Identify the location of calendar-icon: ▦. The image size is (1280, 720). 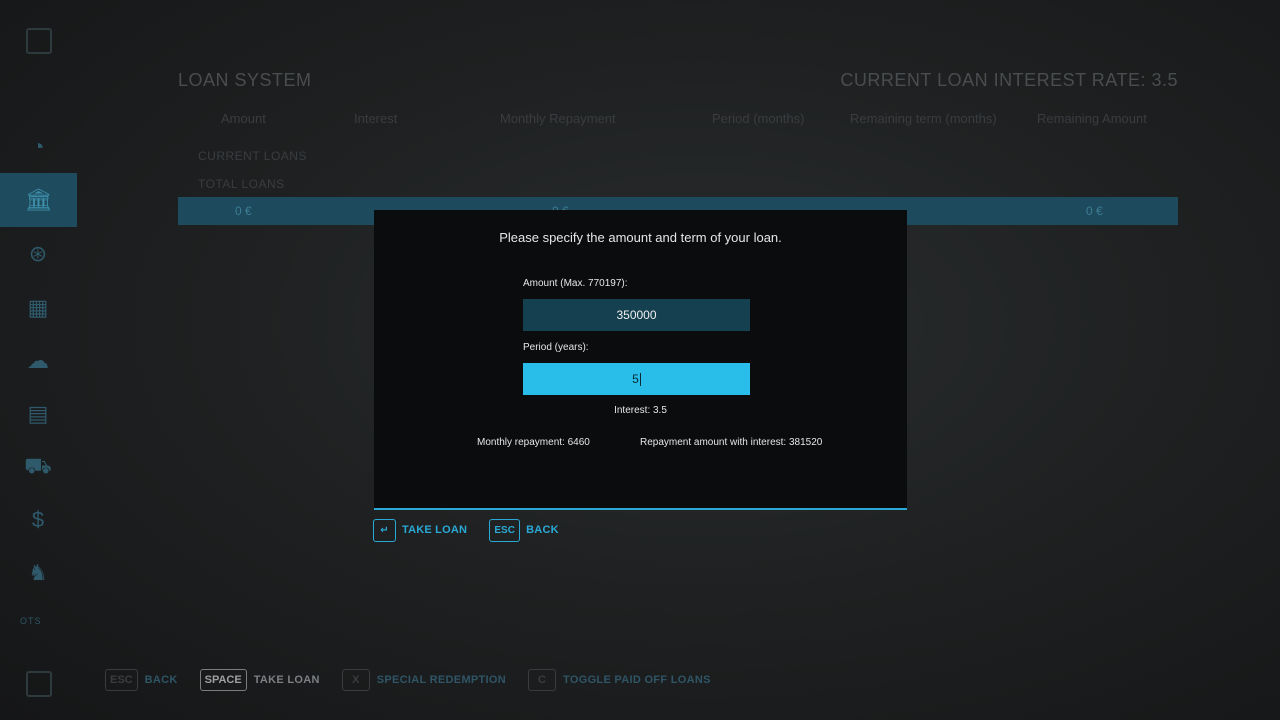
(38, 307).